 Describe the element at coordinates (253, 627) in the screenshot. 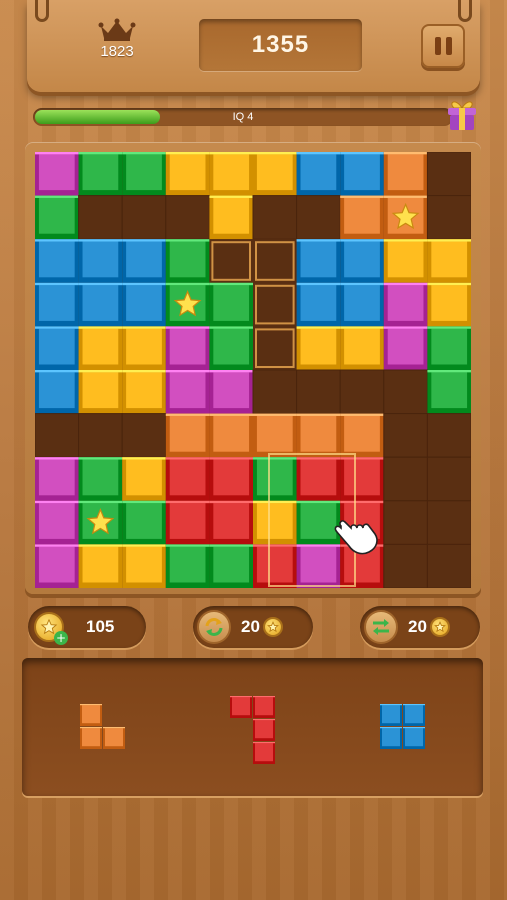

I see `rotate-booster-button: 20` at that location.